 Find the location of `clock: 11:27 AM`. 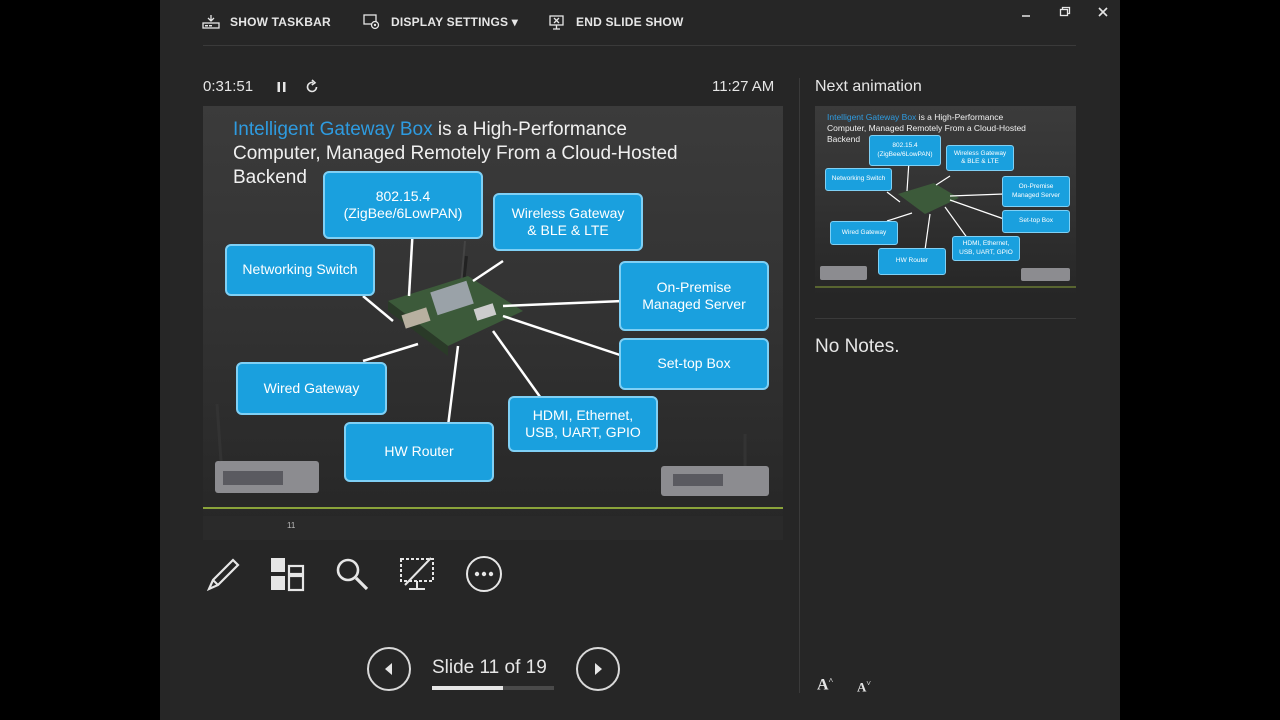

clock: 11:27 AM is located at coordinates (743, 86).